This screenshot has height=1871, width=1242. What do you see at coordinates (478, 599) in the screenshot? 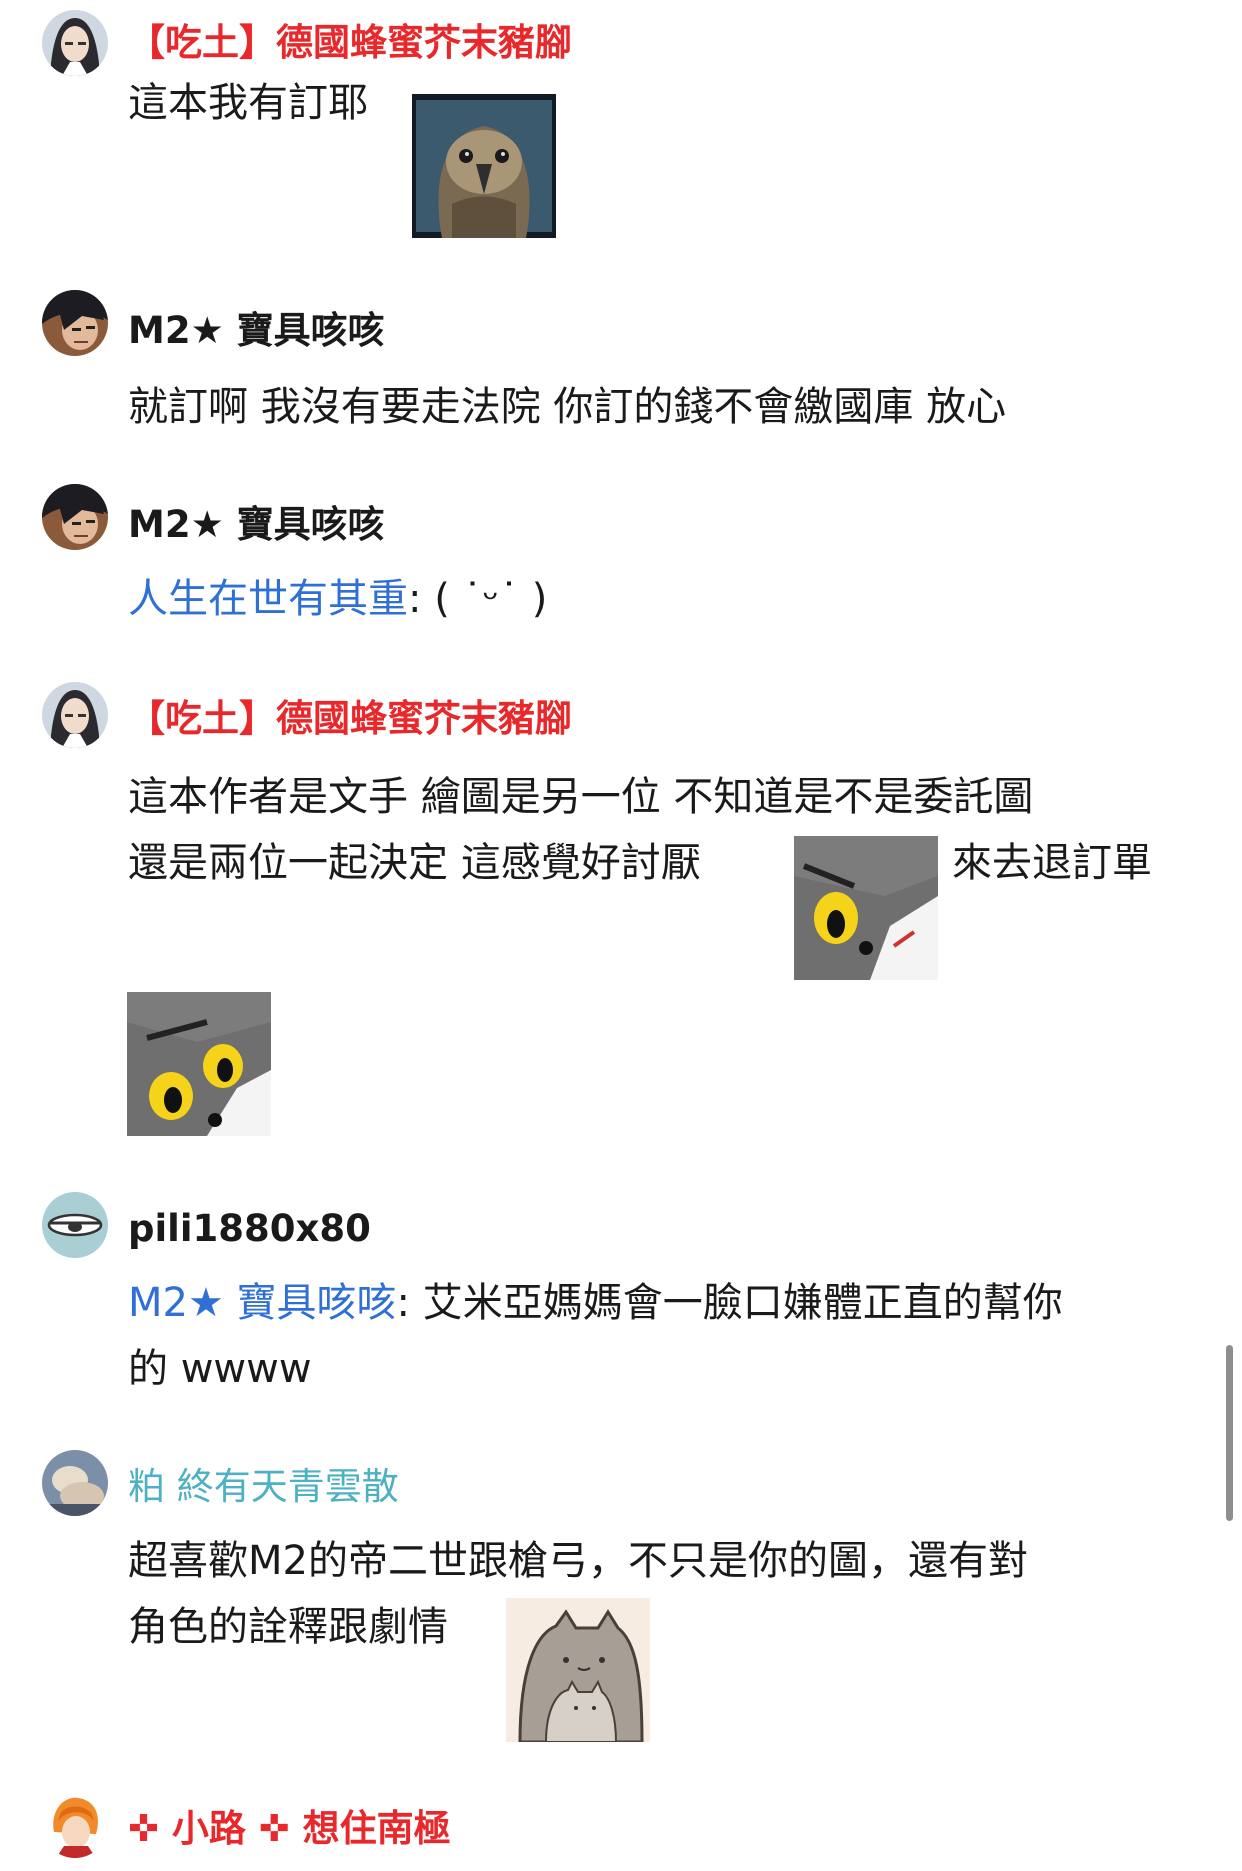
I see `comment-text-rest: : ( ˙ᵕ˙ )` at bounding box center [478, 599].